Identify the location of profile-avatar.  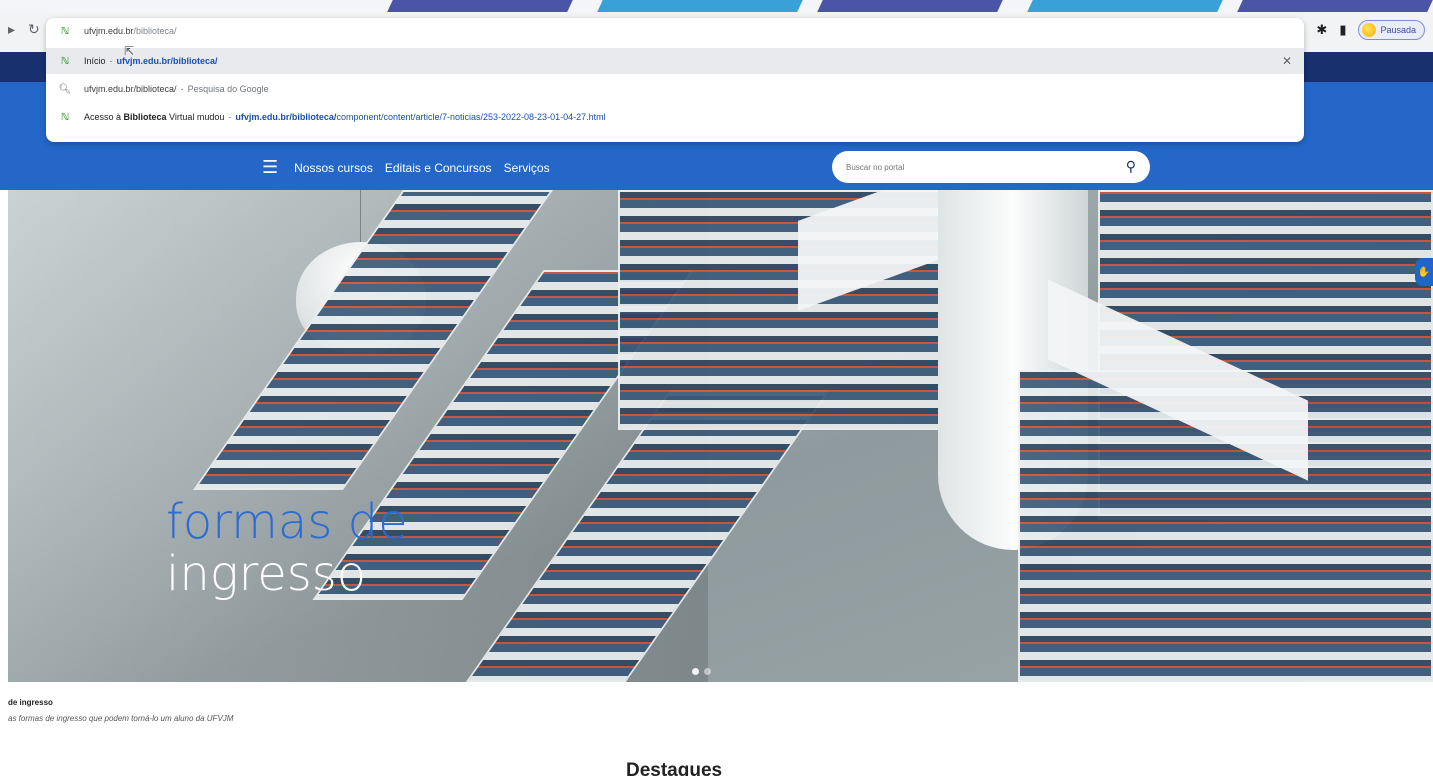
(1369, 30).